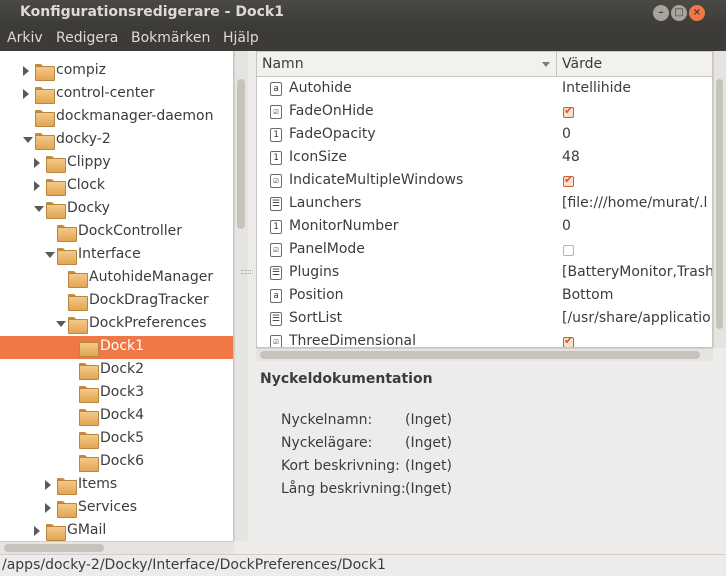  What do you see at coordinates (116, 255) in the screenshot?
I see `tree-item: Interface` at bounding box center [116, 255].